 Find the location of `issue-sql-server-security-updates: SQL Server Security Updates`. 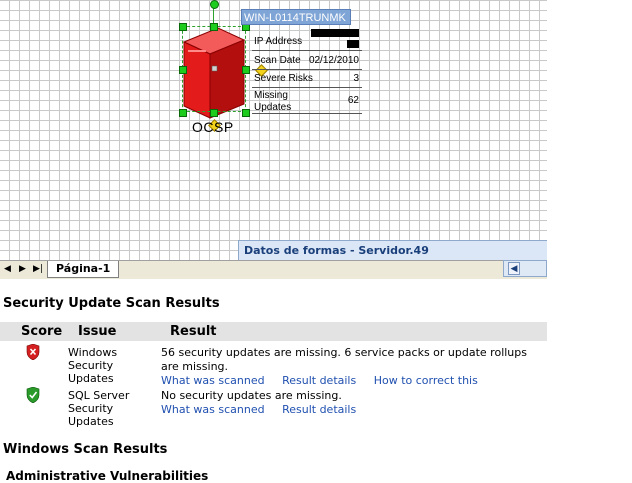

issue-sql-server-security-updates: SQL Server Security Updates is located at coordinates (99, 408).